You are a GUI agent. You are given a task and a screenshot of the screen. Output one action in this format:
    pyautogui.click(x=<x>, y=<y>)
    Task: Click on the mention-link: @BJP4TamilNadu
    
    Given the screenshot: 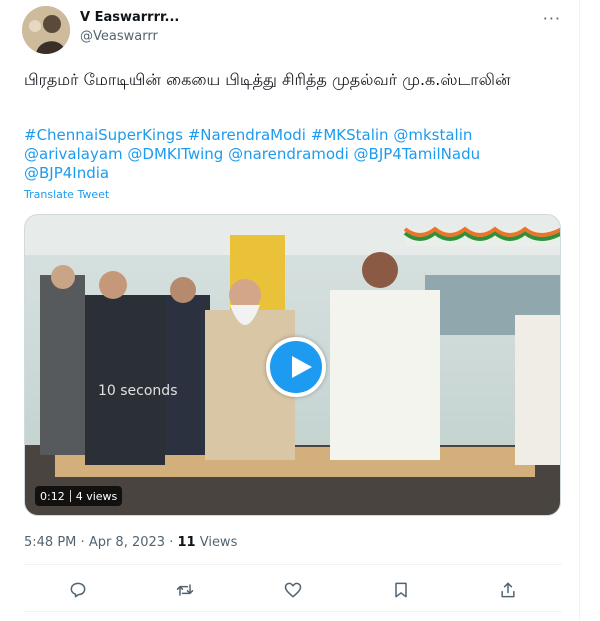 What is the action you would take?
    pyautogui.click(x=417, y=154)
    